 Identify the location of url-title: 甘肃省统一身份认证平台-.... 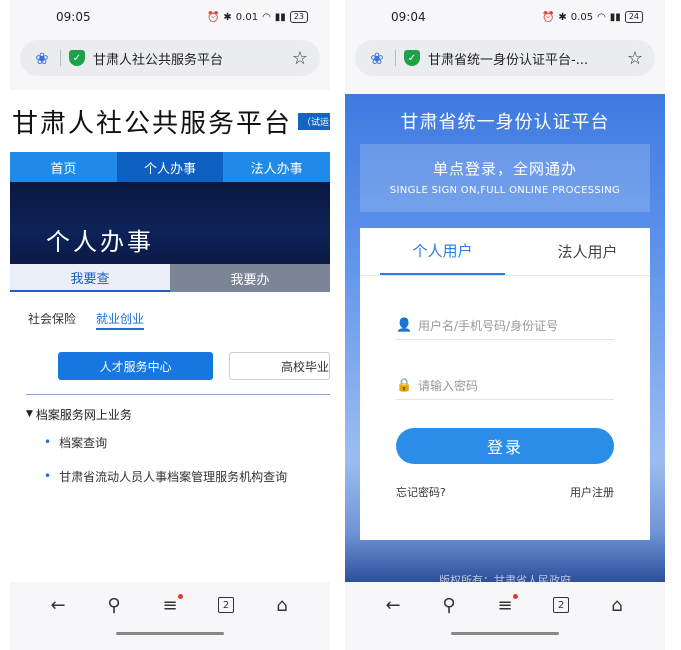
(524, 58).